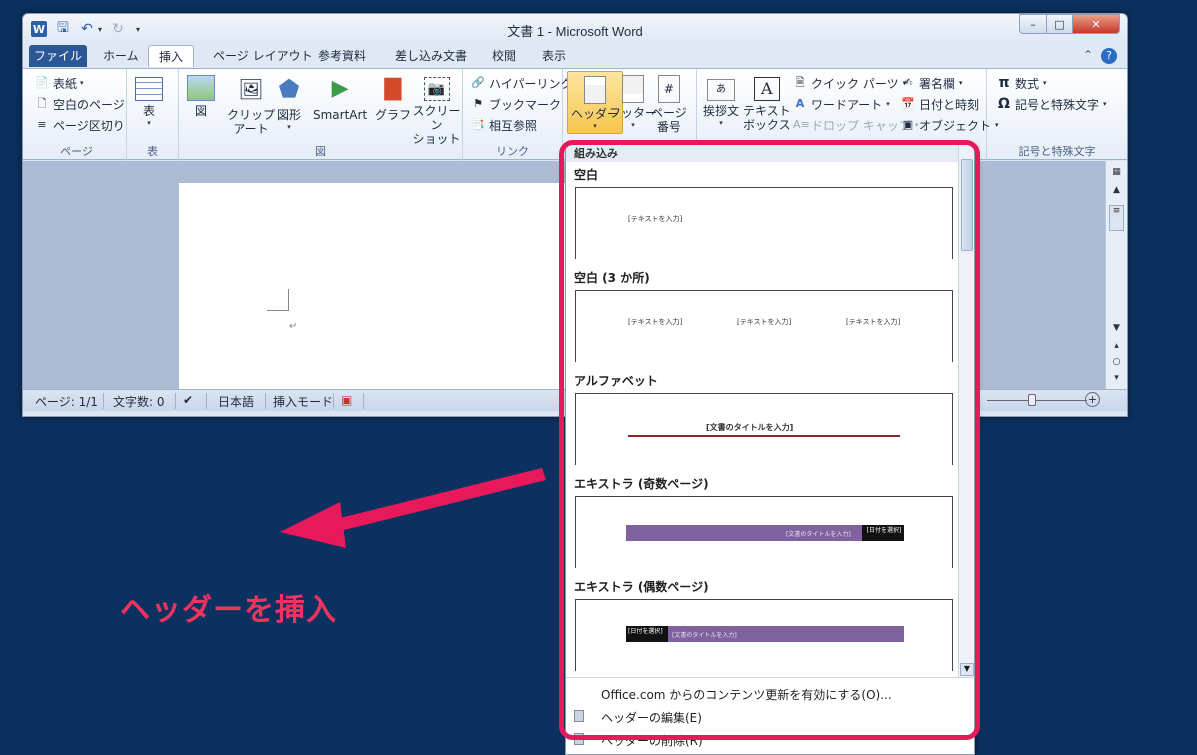 Image resolution: width=1197 pixels, height=755 pixels. What do you see at coordinates (1116, 192) in the screenshot?
I see `scroll-up-icon: ▲` at bounding box center [1116, 192].